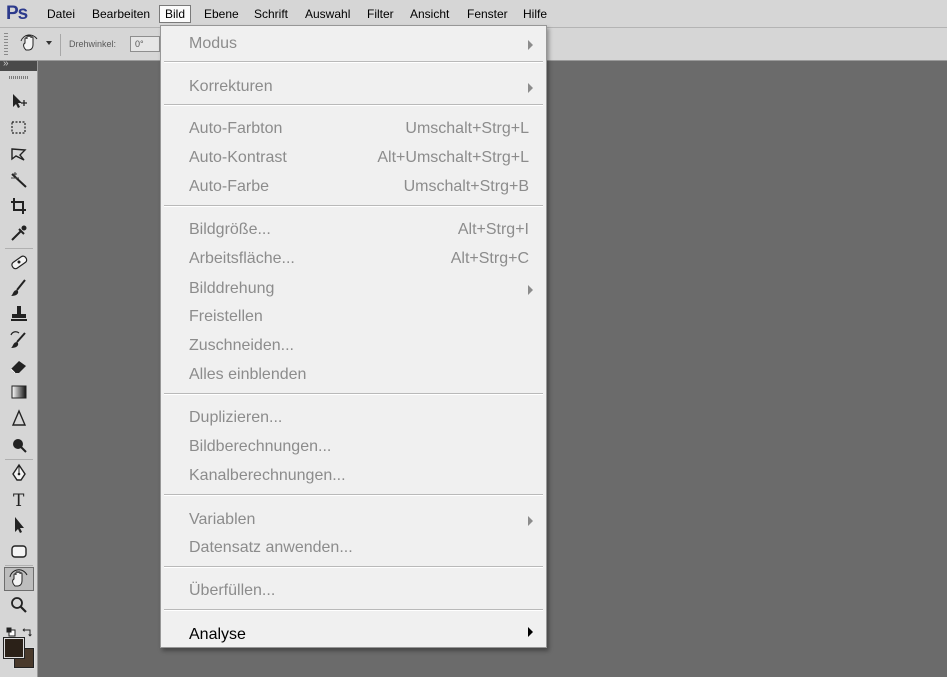 This screenshot has width=947, height=677. I want to click on menu-item-label: Modus, so click(213, 43).